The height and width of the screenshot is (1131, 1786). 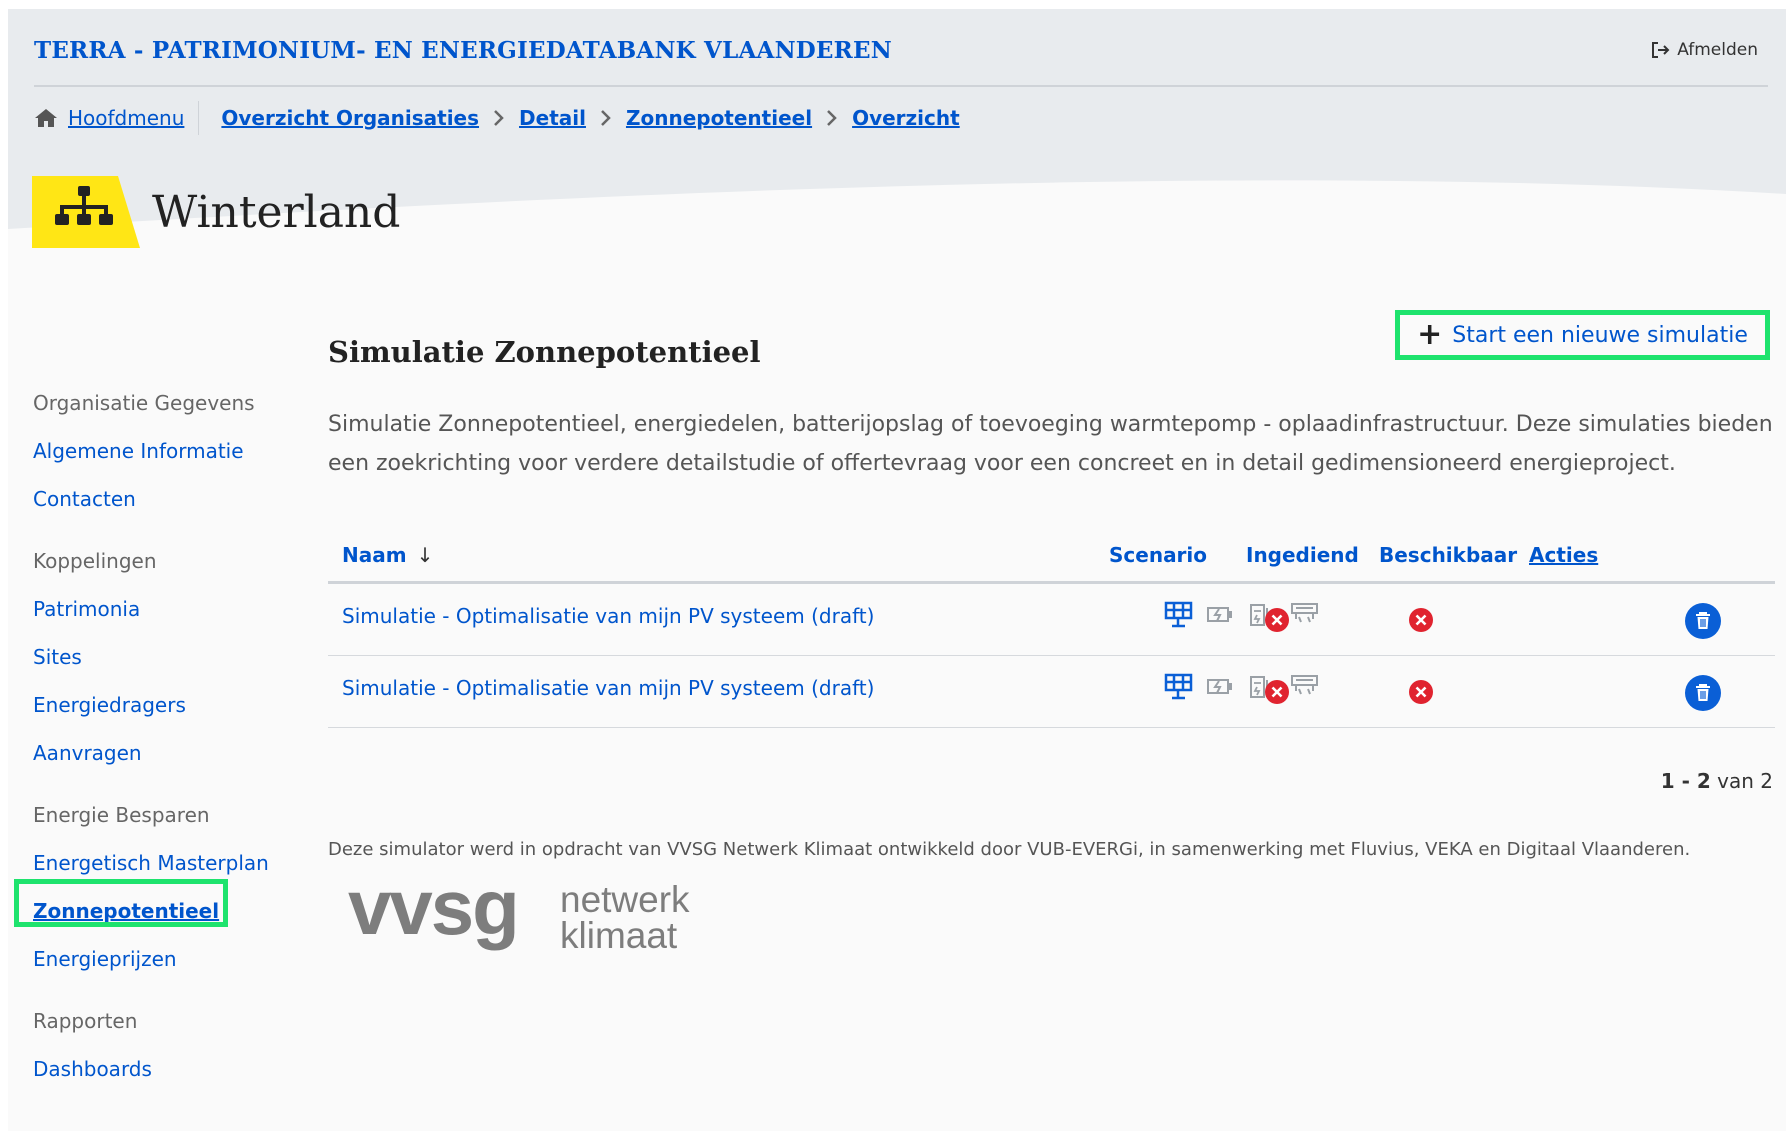 I want to click on column-header-ingediend: Ingediend, so click(x=1302, y=555).